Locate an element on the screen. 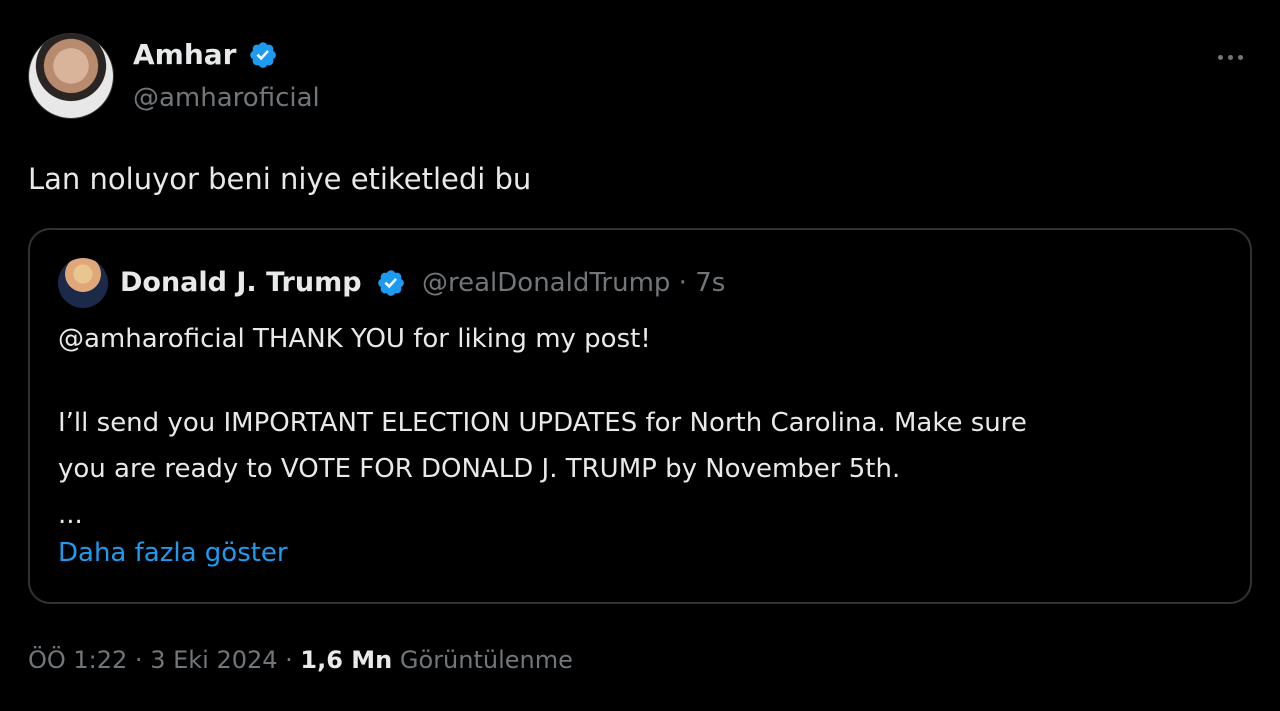 This screenshot has height=711, width=1280. more-horizontal-icon is located at coordinates (1220, 57).